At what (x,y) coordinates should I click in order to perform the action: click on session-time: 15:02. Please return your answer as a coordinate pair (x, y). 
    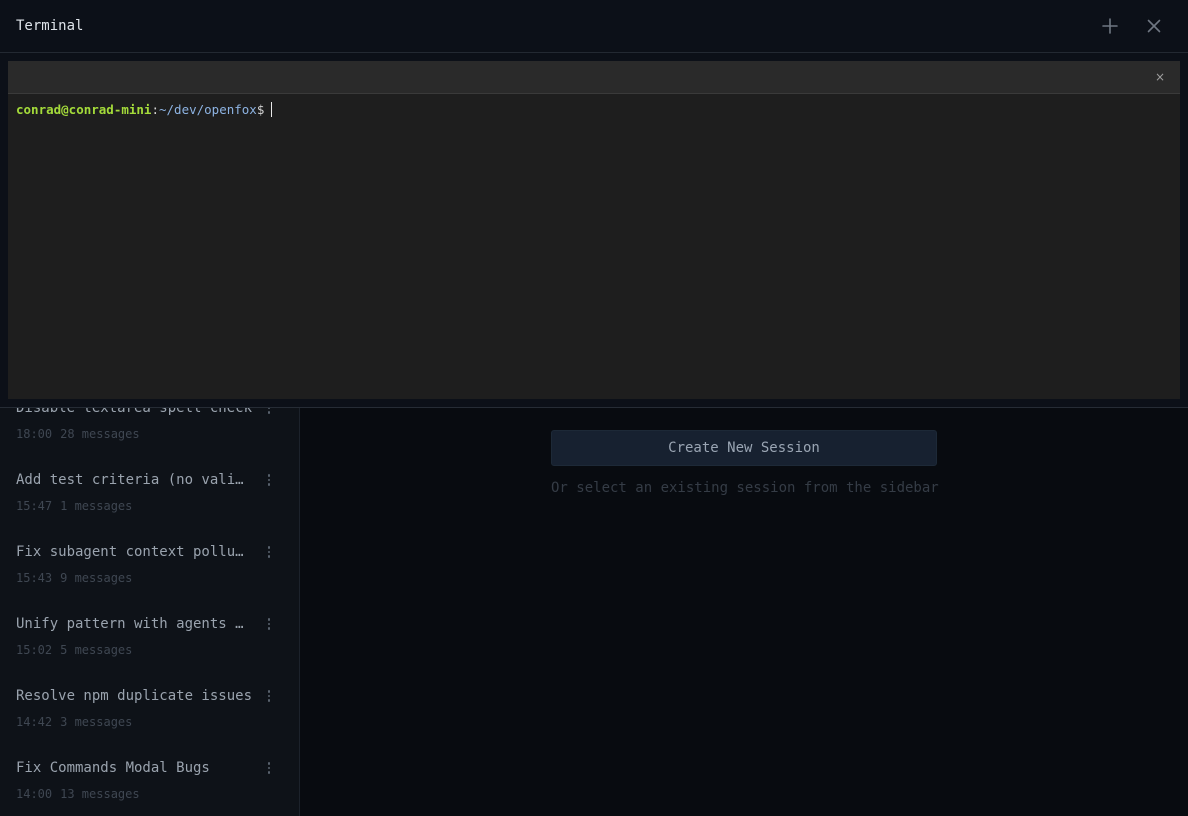
    Looking at the image, I should click on (34, 650).